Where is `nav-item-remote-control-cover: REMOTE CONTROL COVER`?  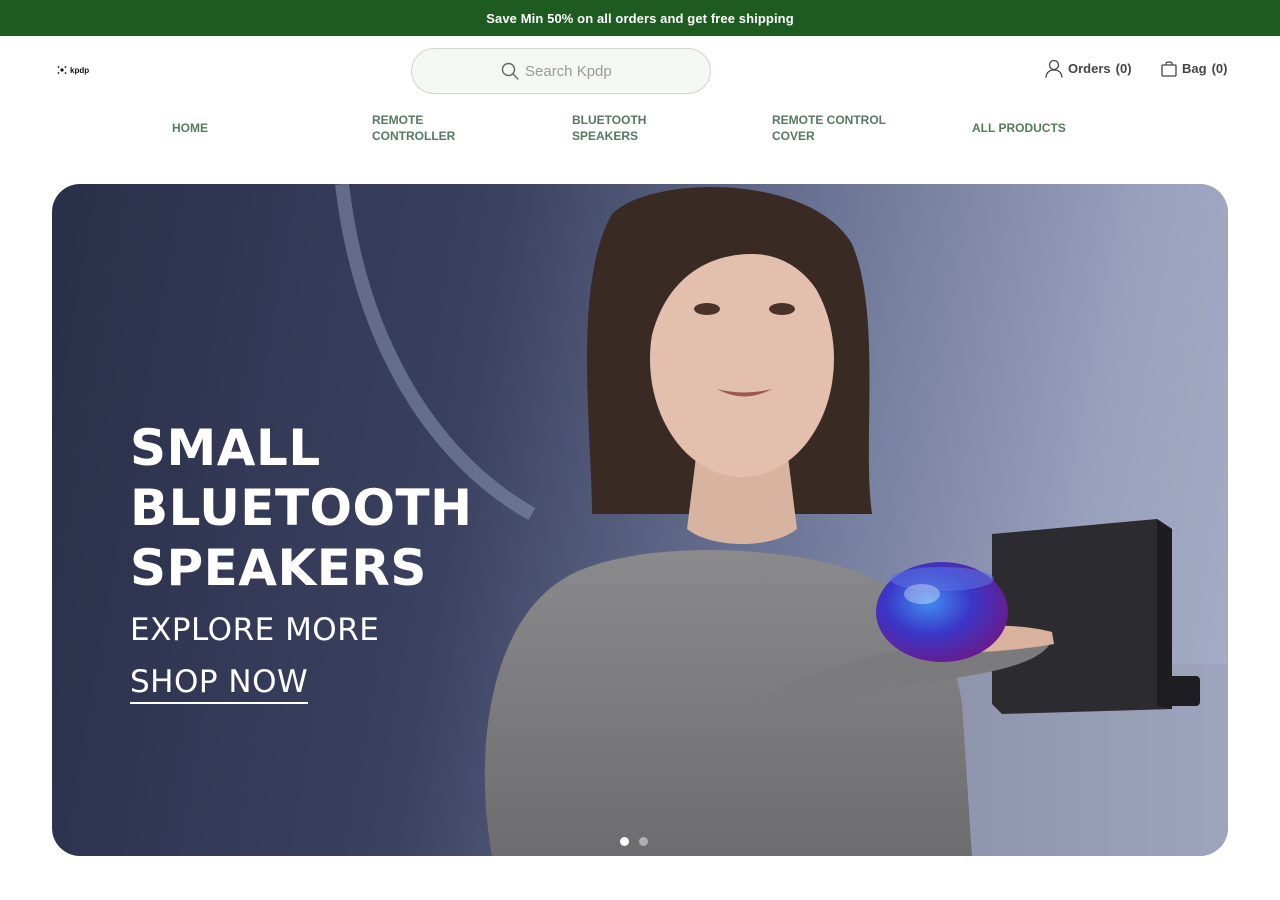 nav-item-remote-control-cover: REMOTE CONTROL COVER is located at coordinates (832, 128).